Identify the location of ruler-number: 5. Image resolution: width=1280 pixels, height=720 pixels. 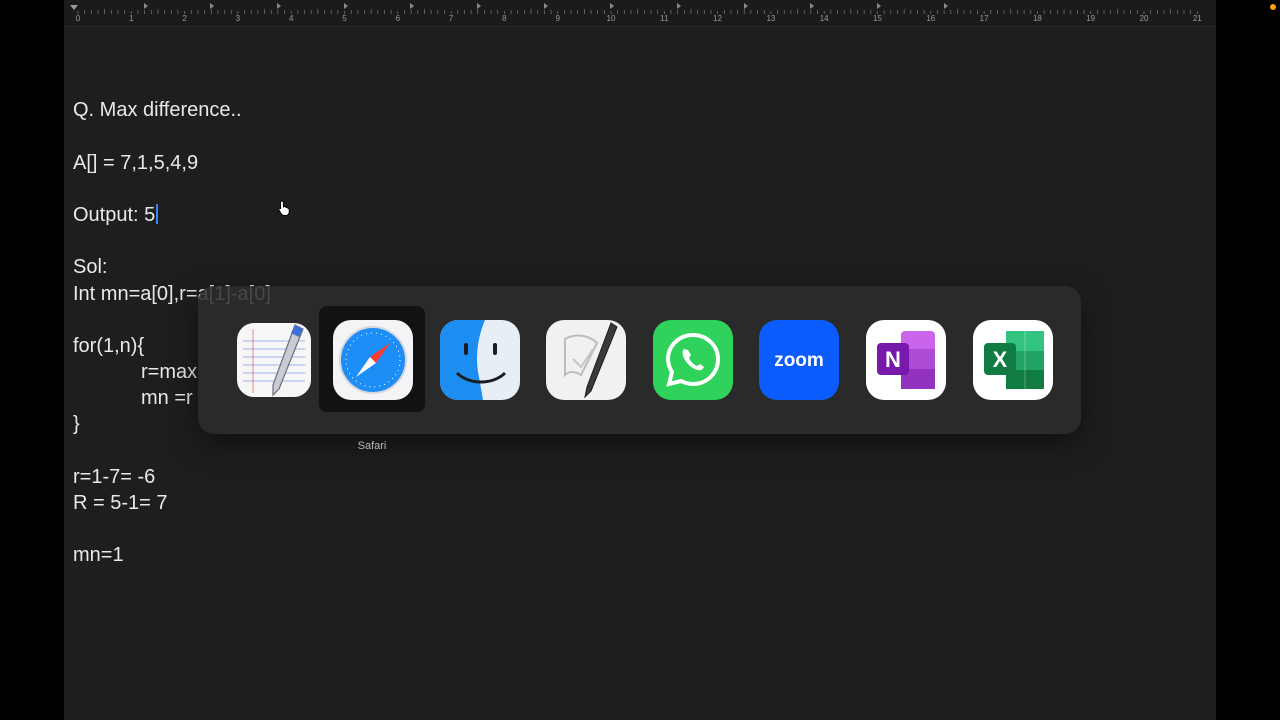
(344, 18).